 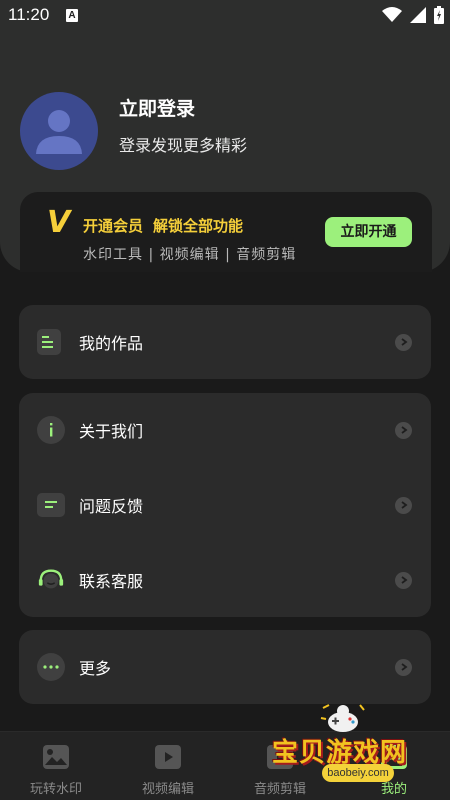 I want to click on tab-watermark-label: 玩转水印, so click(x=55, y=789).